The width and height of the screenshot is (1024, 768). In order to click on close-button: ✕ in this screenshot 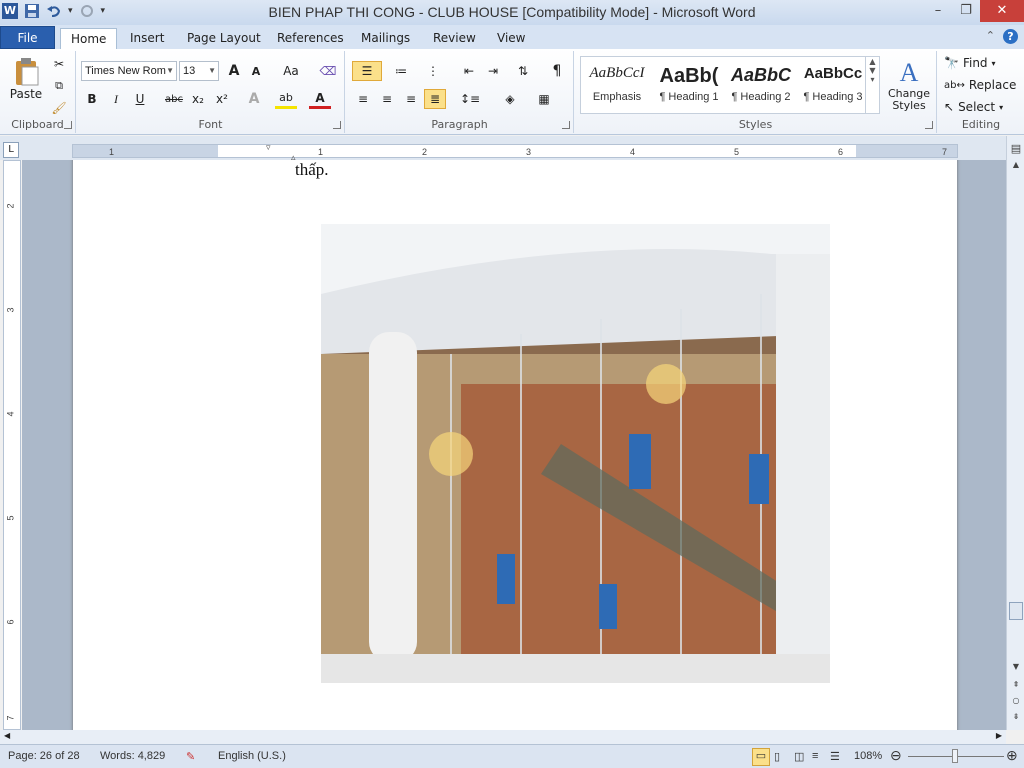, I will do `click(1002, 11)`.